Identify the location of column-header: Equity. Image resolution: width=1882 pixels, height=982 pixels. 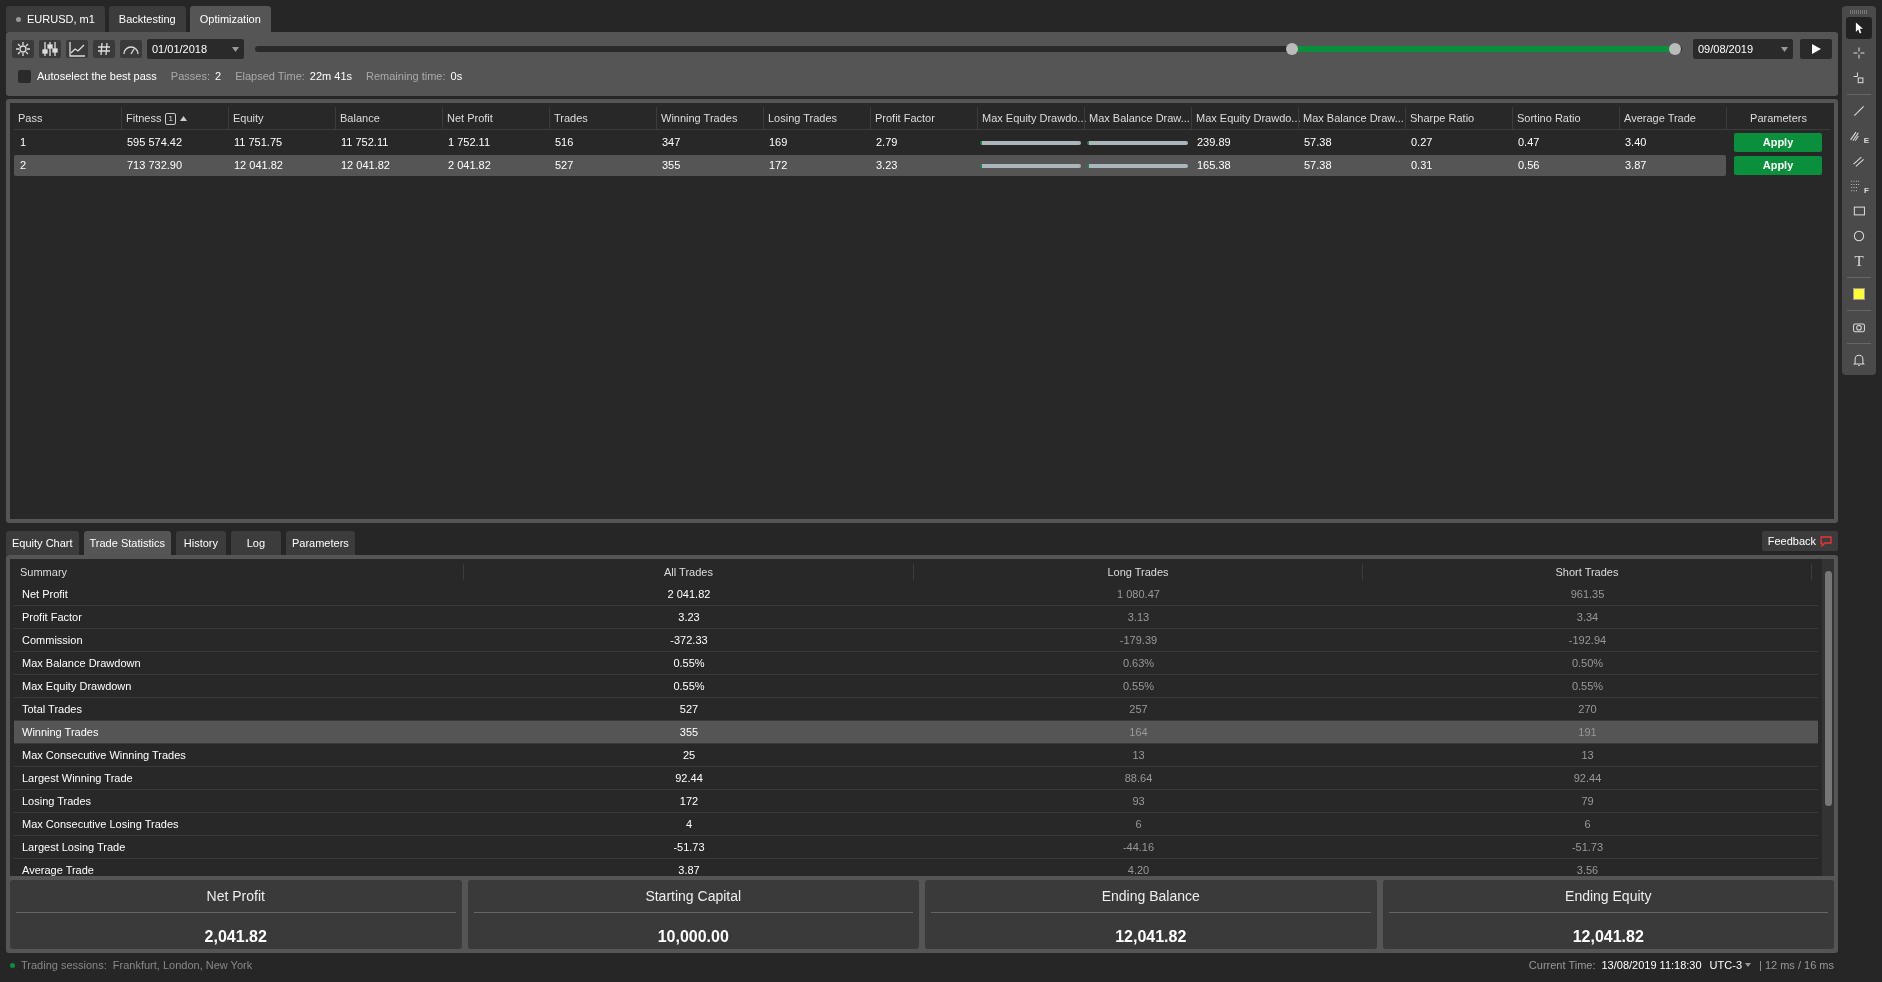
(248, 118).